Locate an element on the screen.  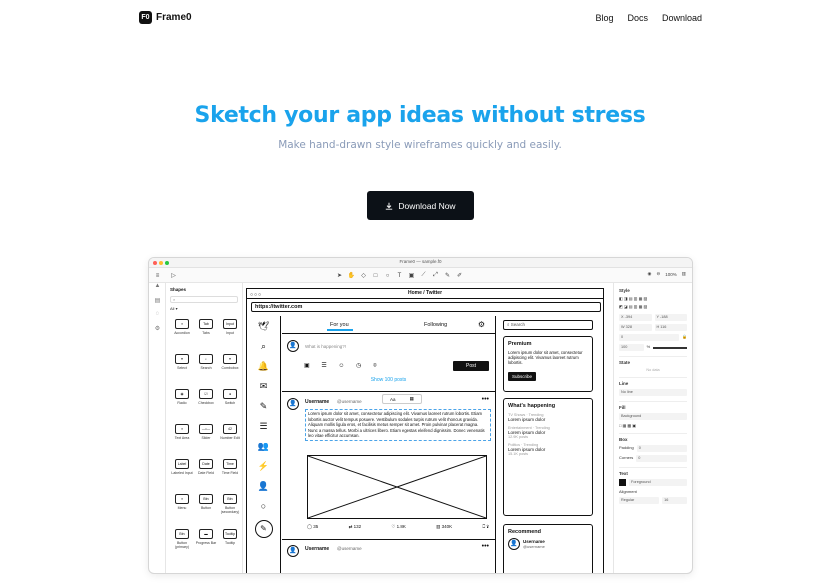
shape-item: ● Switch is located at coordinates (230, 401).